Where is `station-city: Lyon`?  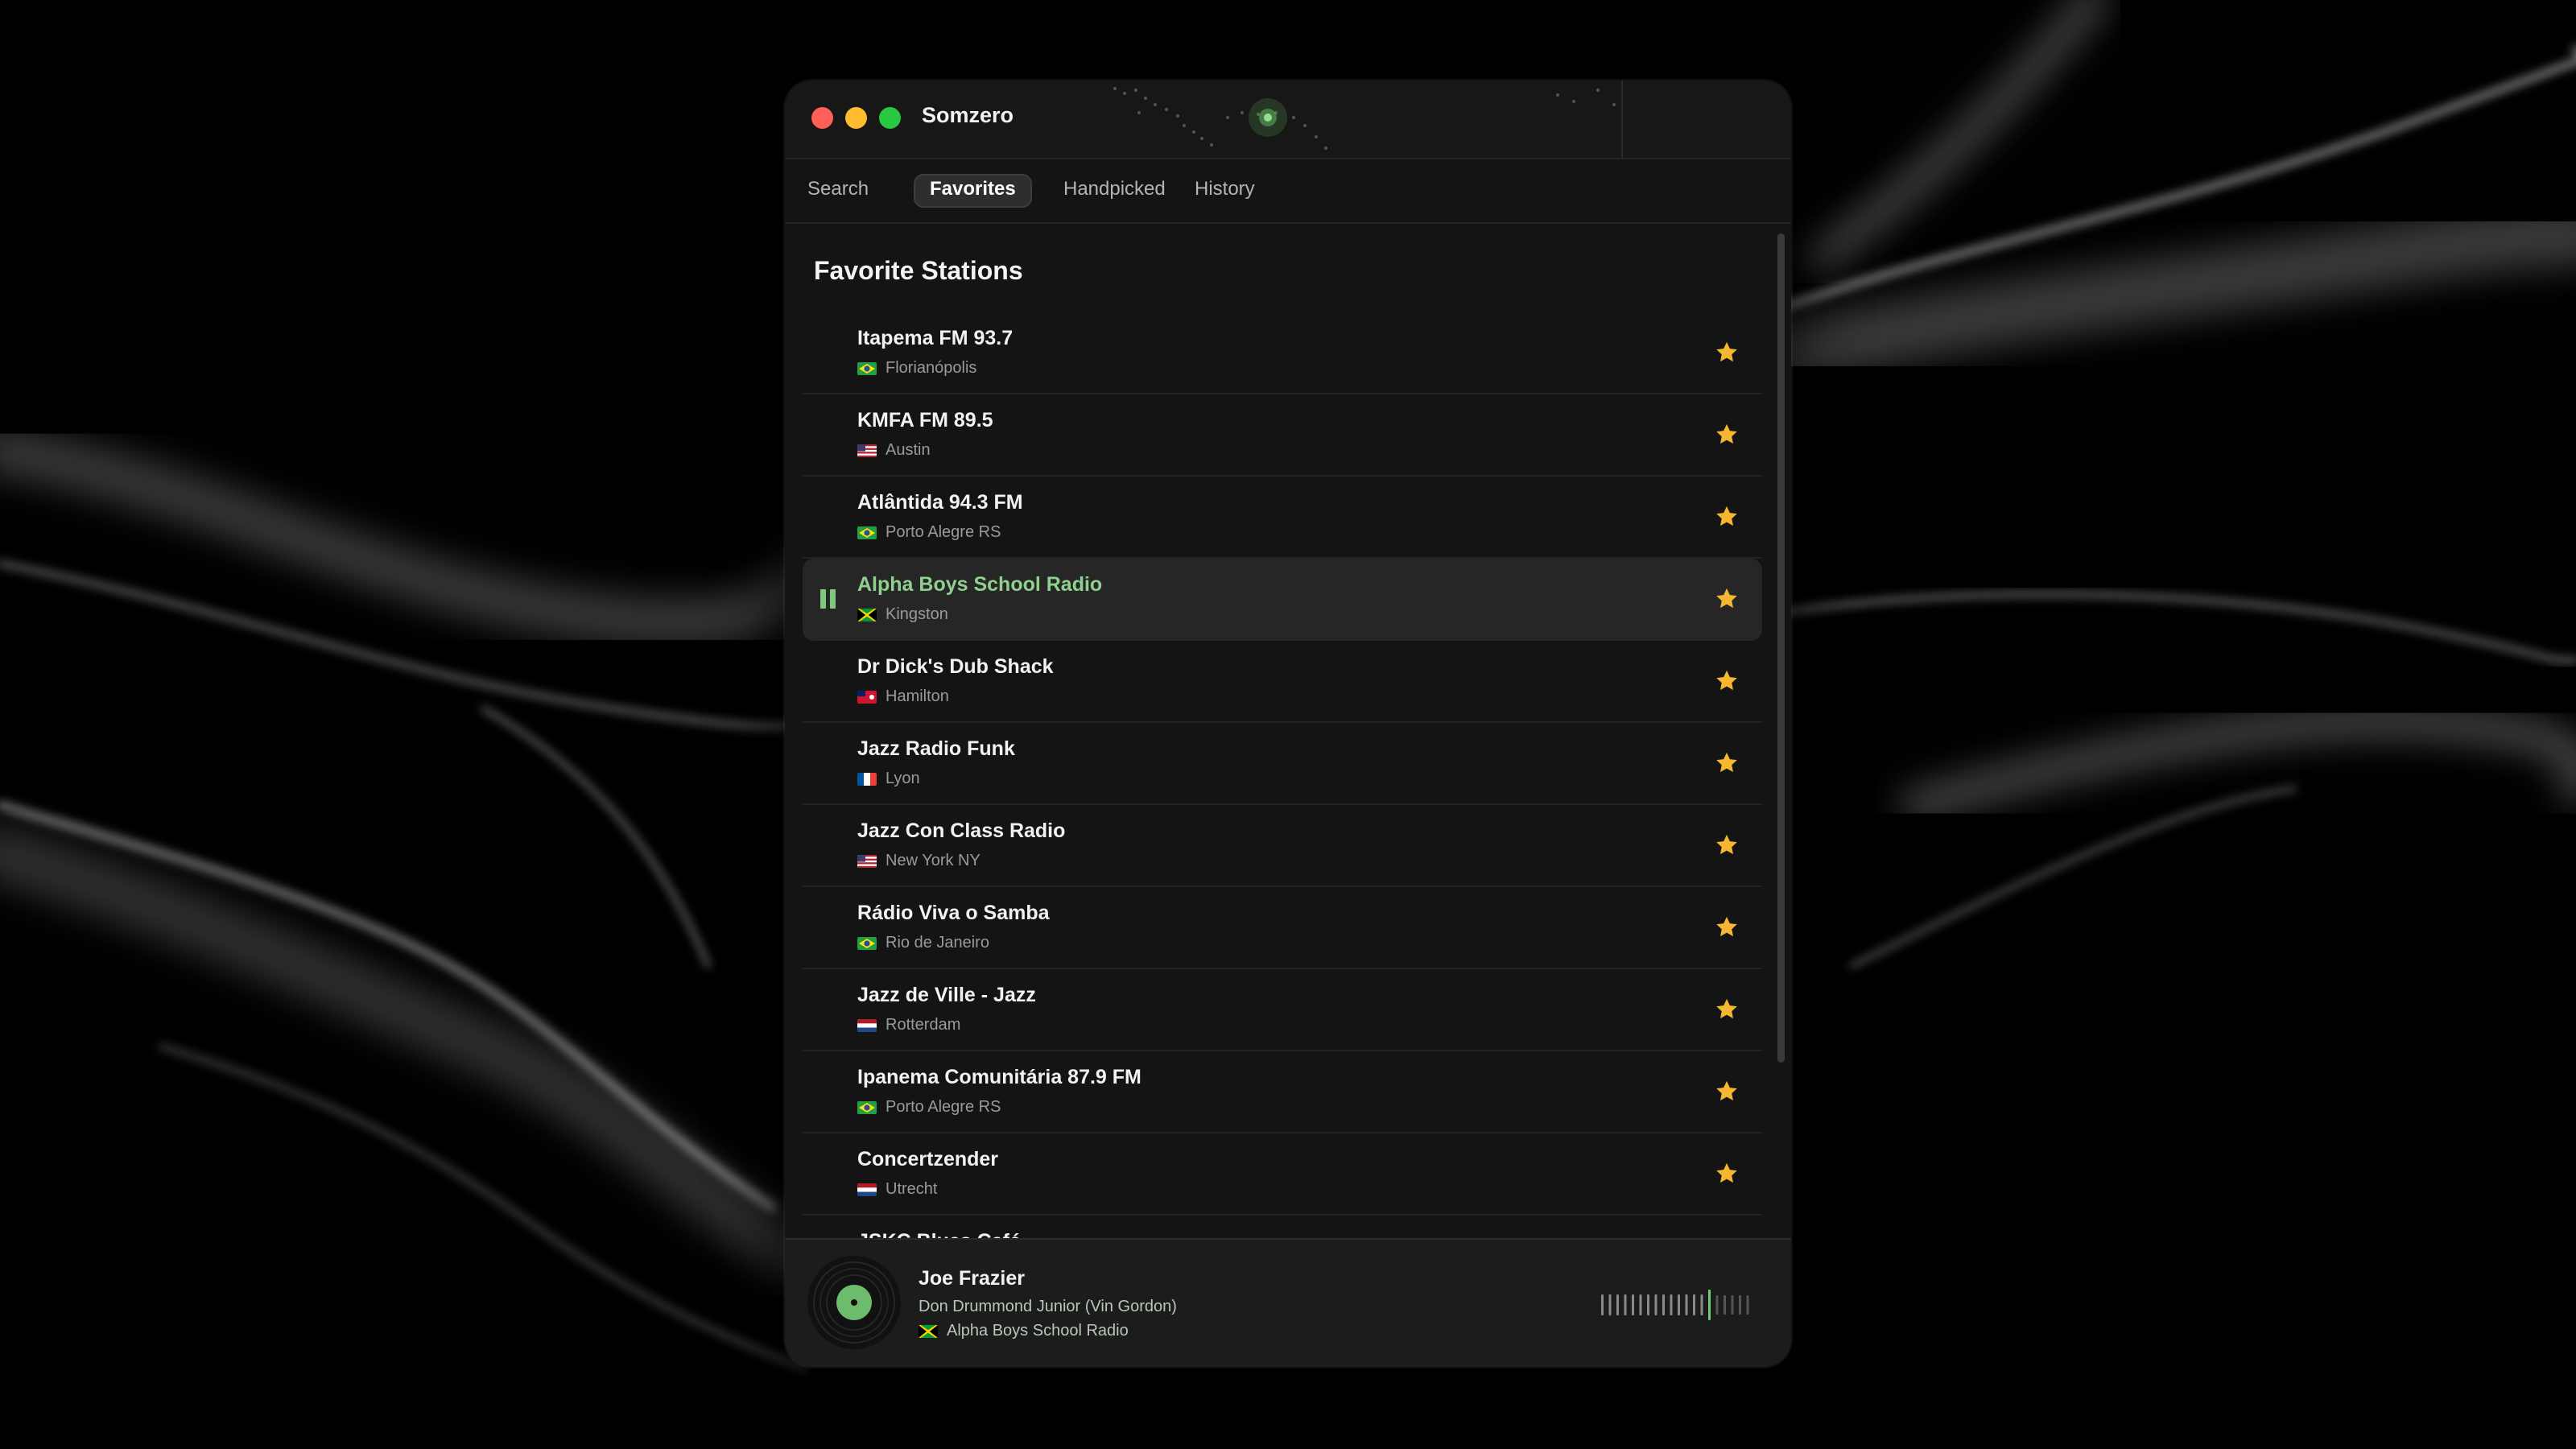
station-city: Lyon is located at coordinates (903, 778).